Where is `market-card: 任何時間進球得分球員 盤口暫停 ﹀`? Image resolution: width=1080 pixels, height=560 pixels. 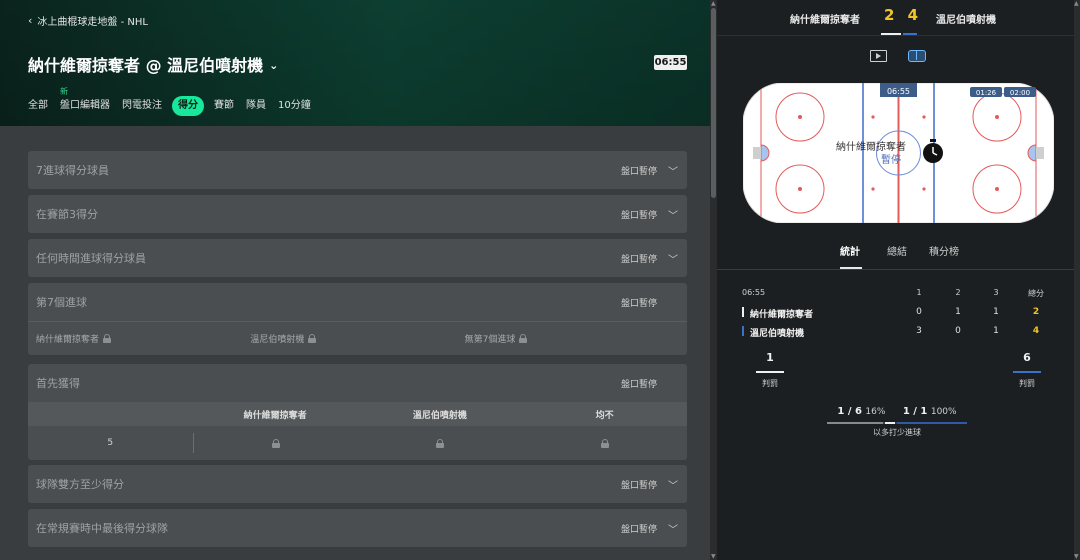
market-card: 任何時間進球得分球員 盤口暫停 ﹀ is located at coordinates (357, 258).